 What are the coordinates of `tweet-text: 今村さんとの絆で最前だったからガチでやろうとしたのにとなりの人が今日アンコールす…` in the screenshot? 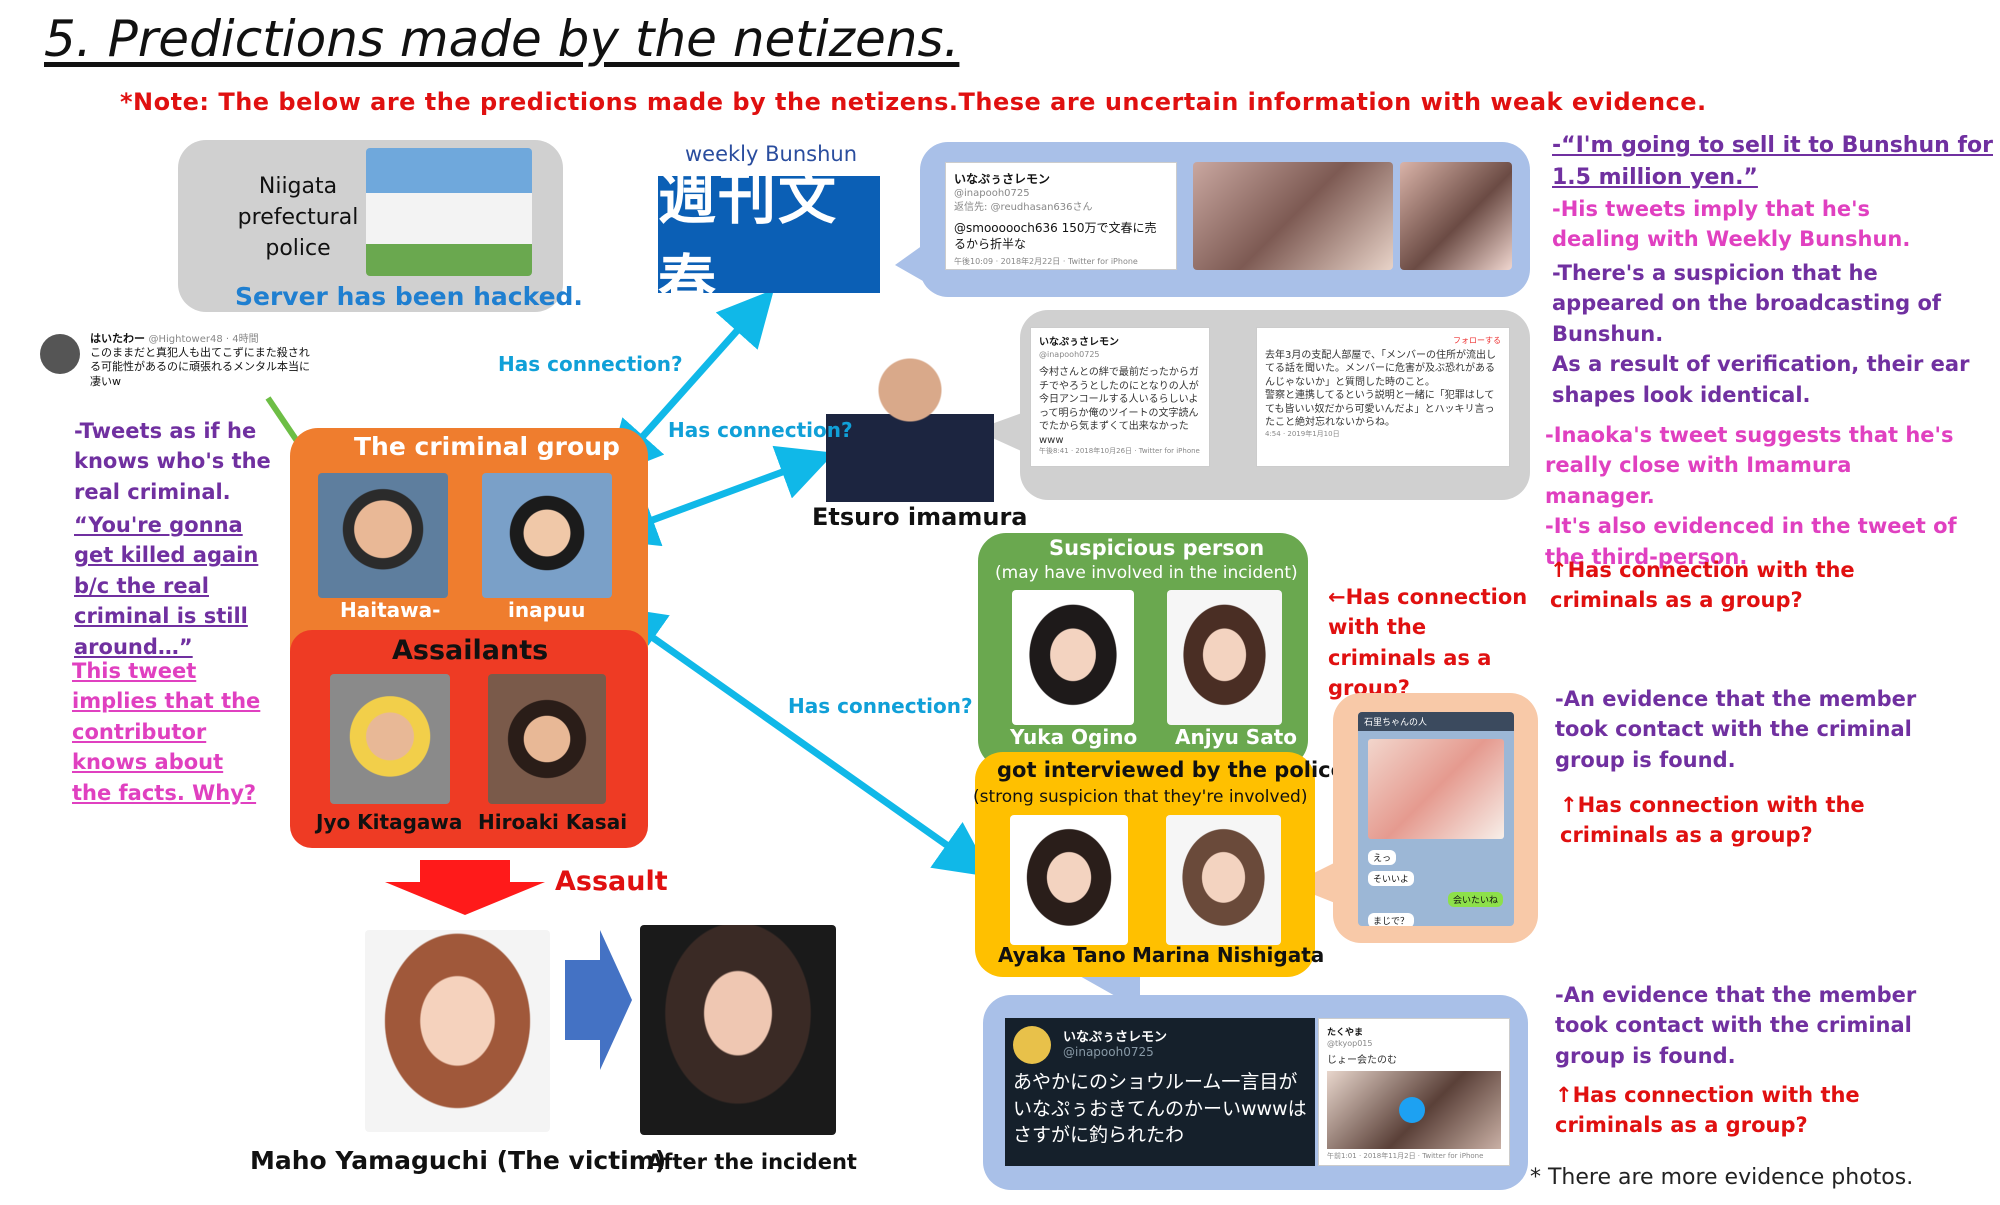 It's located at (1119, 406).